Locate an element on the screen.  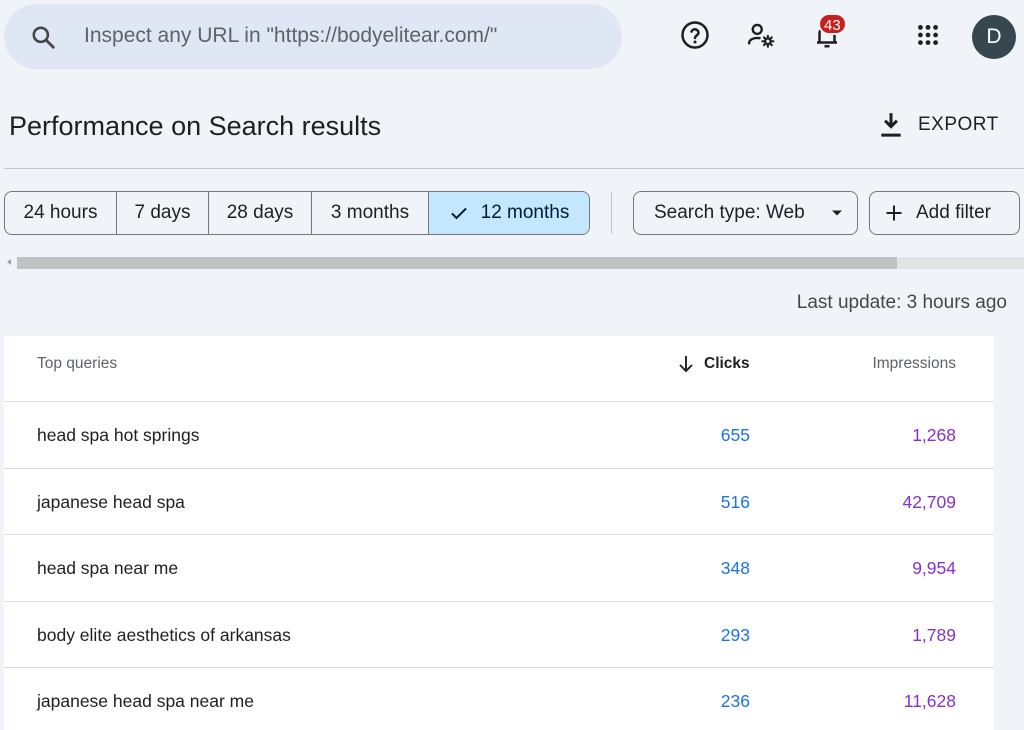
check-icon is located at coordinates (458, 213).